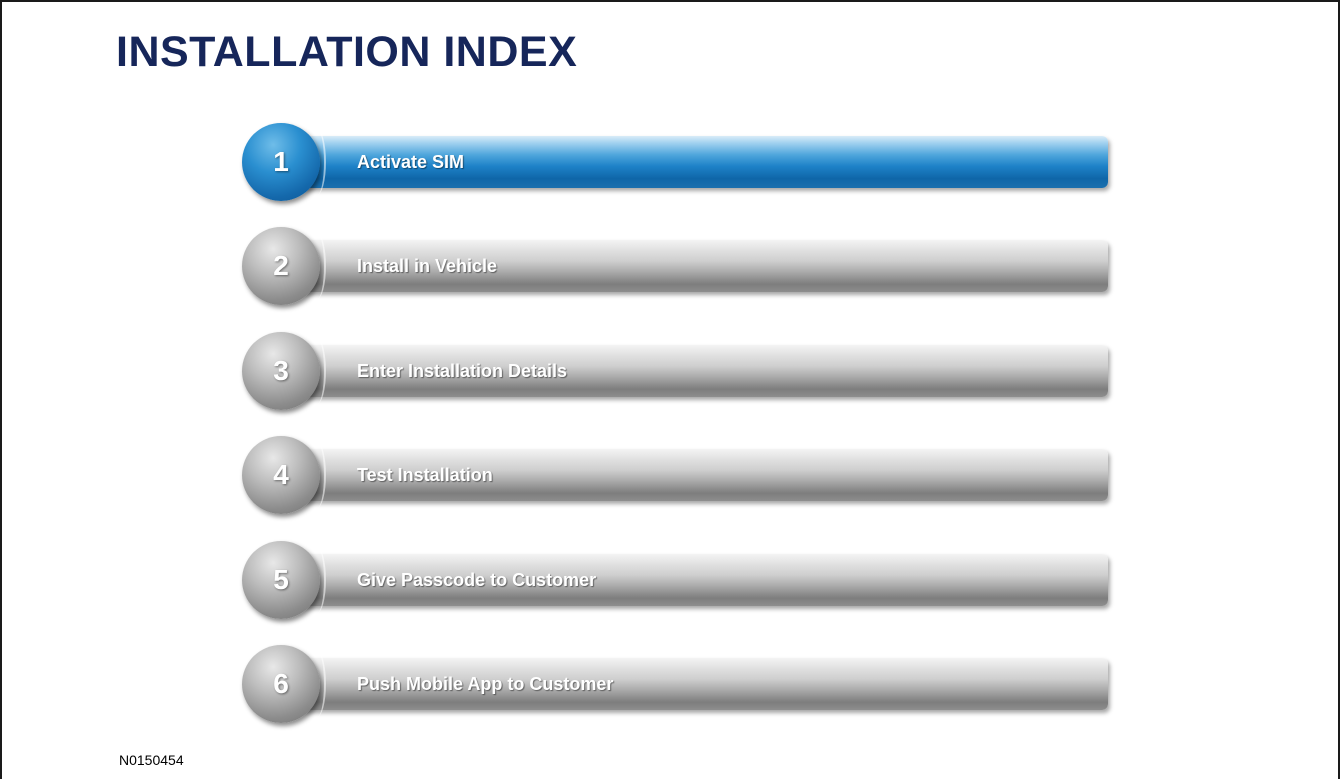  What do you see at coordinates (281, 475) in the screenshot?
I see `step-number: 4` at bounding box center [281, 475].